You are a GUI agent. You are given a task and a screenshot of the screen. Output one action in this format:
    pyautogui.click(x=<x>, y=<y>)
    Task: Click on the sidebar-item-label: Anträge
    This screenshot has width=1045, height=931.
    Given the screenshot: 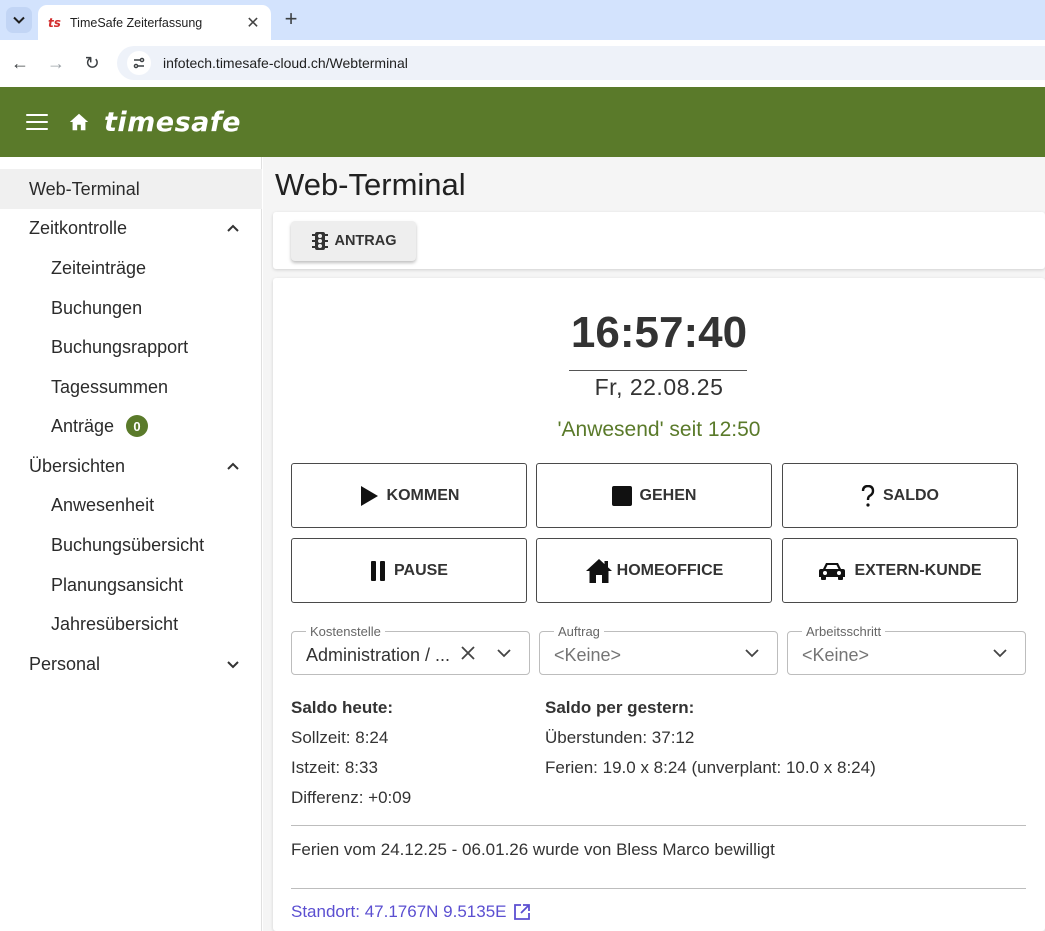 What is the action you would take?
    pyautogui.click(x=83, y=425)
    